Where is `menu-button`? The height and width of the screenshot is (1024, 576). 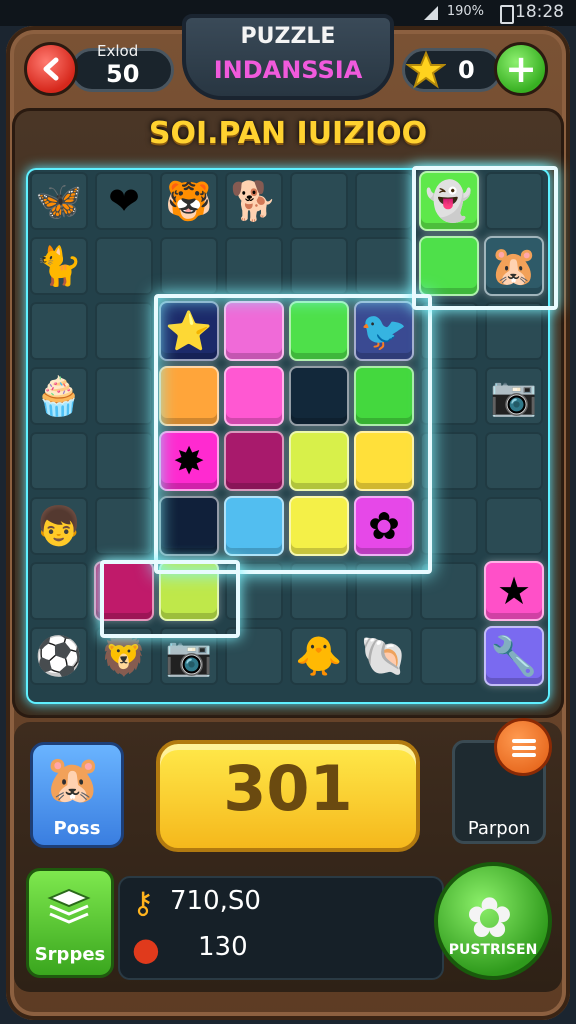
menu-button is located at coordinates (523, 747).